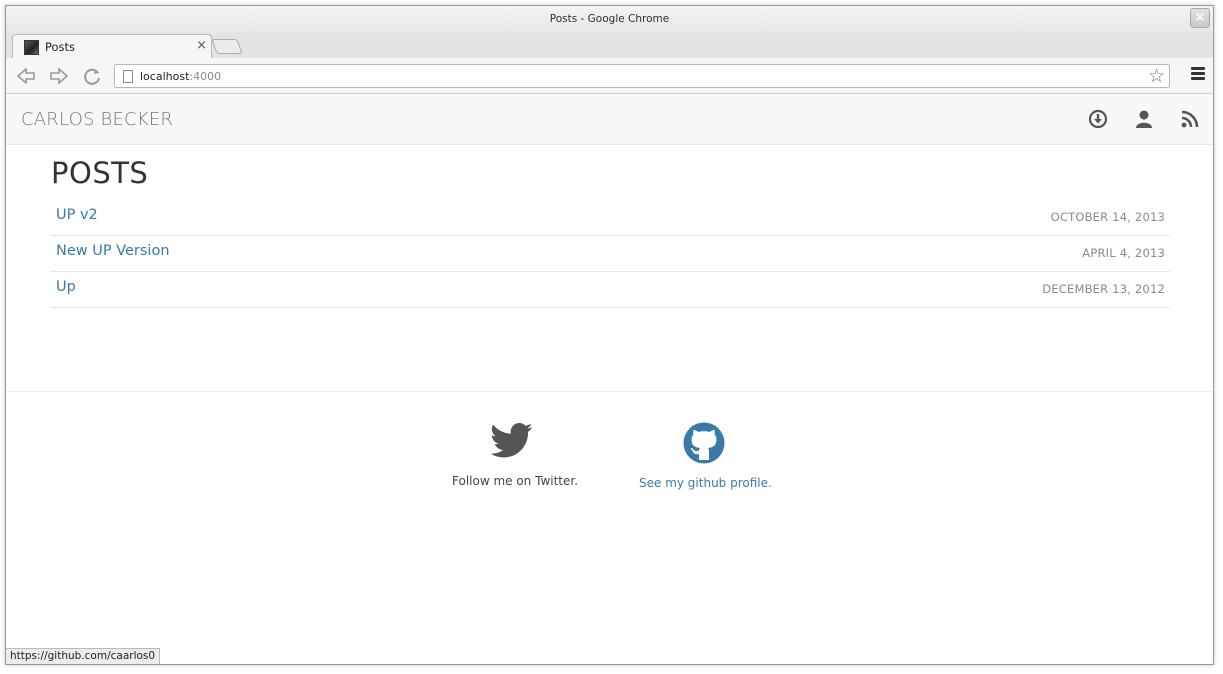 This screenshot has width=1223, height=674. What do you see at coordinates (112, 46) in the screenshot?
I see `tab-posts: Posts ×` at bounding box center [112, 46].